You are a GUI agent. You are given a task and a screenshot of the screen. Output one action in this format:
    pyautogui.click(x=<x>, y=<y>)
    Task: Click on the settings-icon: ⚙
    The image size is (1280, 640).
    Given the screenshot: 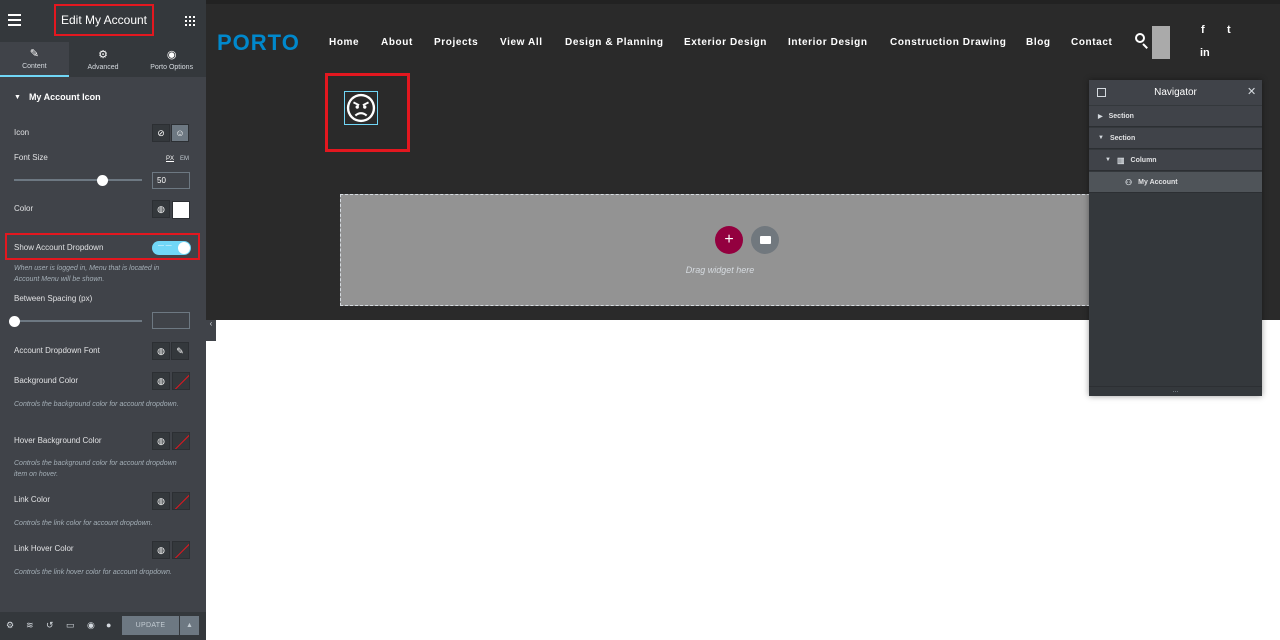 What is the action you would take?
    pyautogui.click(x=10, y=625)
    